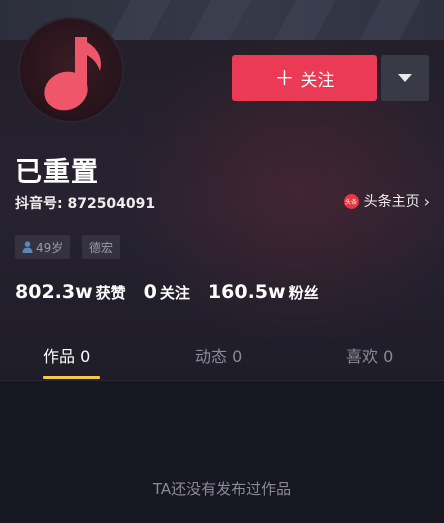 The width and height of the screenshot is (444, 523). I want to click on person-icon, so click(27, 247).